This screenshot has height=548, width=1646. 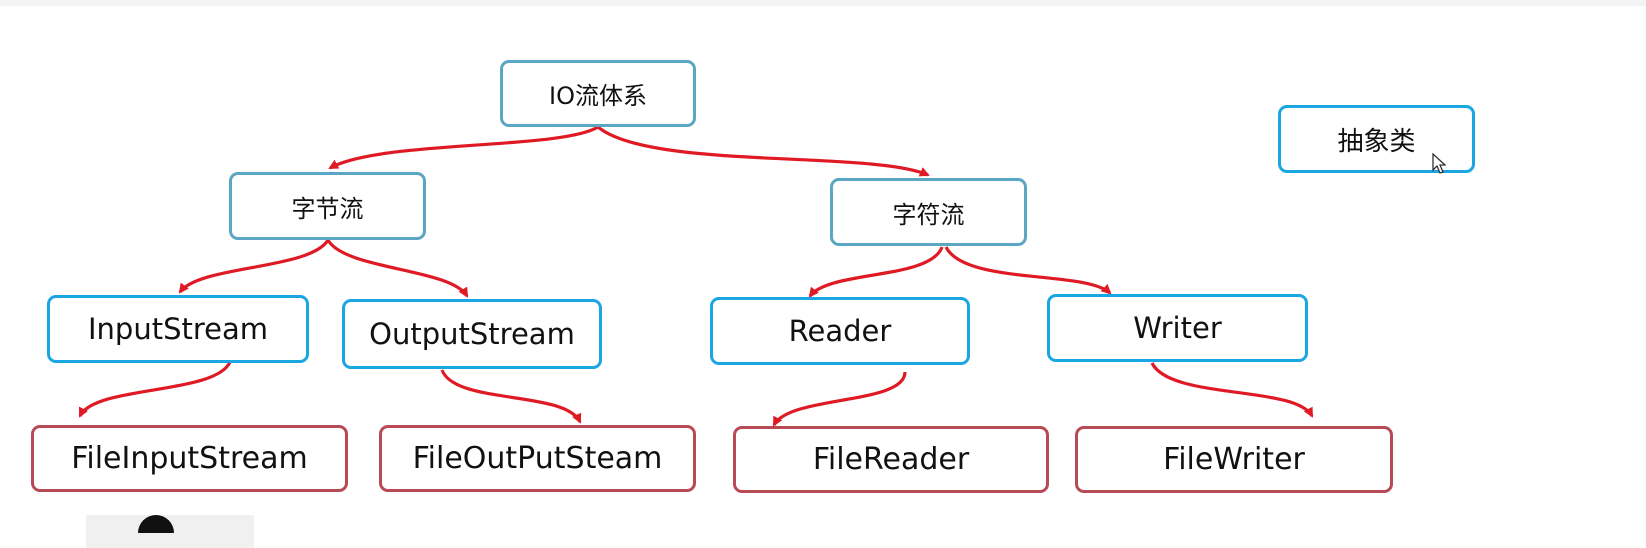 What do you see at coordinates (178, 329) in the screenshot?
I see `node-inputstream: InputStream` at bounding box center [178, 329].